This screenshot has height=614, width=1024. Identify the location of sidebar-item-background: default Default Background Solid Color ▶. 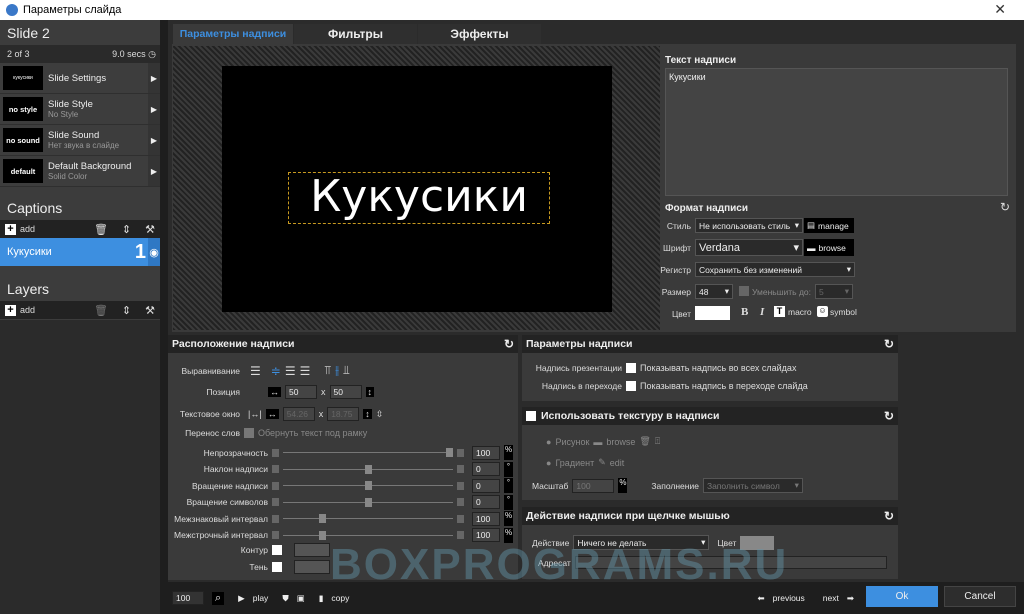
(80, 171).